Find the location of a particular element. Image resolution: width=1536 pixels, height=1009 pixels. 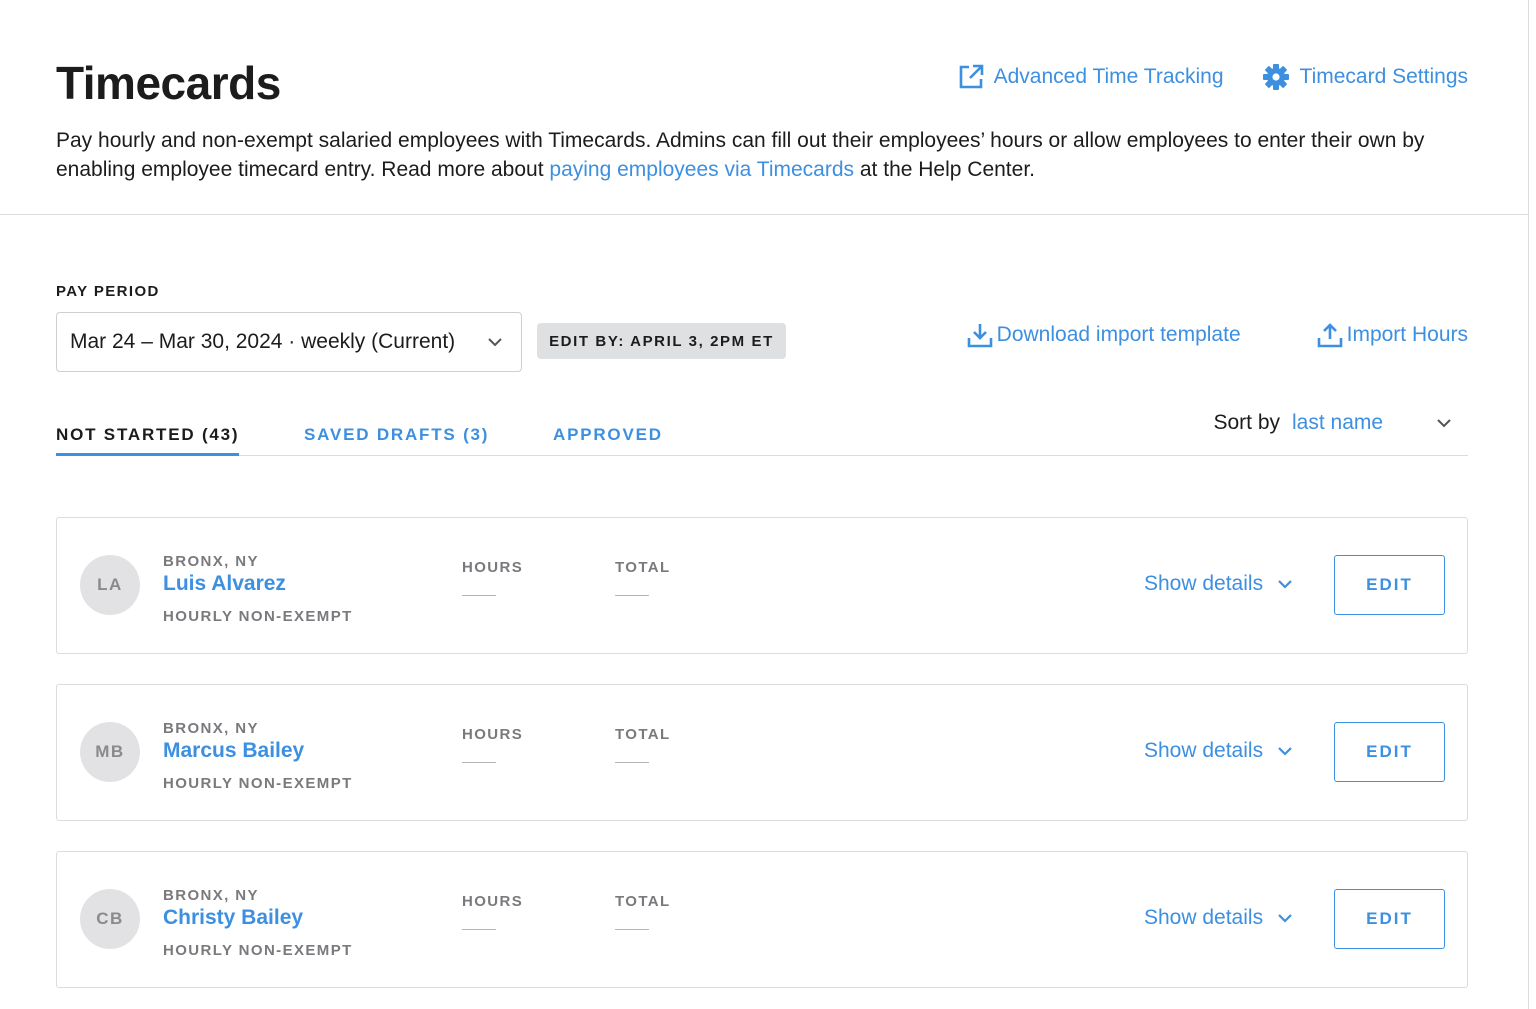

download-template-link: Download import template is located at coordinates (1104, 335).